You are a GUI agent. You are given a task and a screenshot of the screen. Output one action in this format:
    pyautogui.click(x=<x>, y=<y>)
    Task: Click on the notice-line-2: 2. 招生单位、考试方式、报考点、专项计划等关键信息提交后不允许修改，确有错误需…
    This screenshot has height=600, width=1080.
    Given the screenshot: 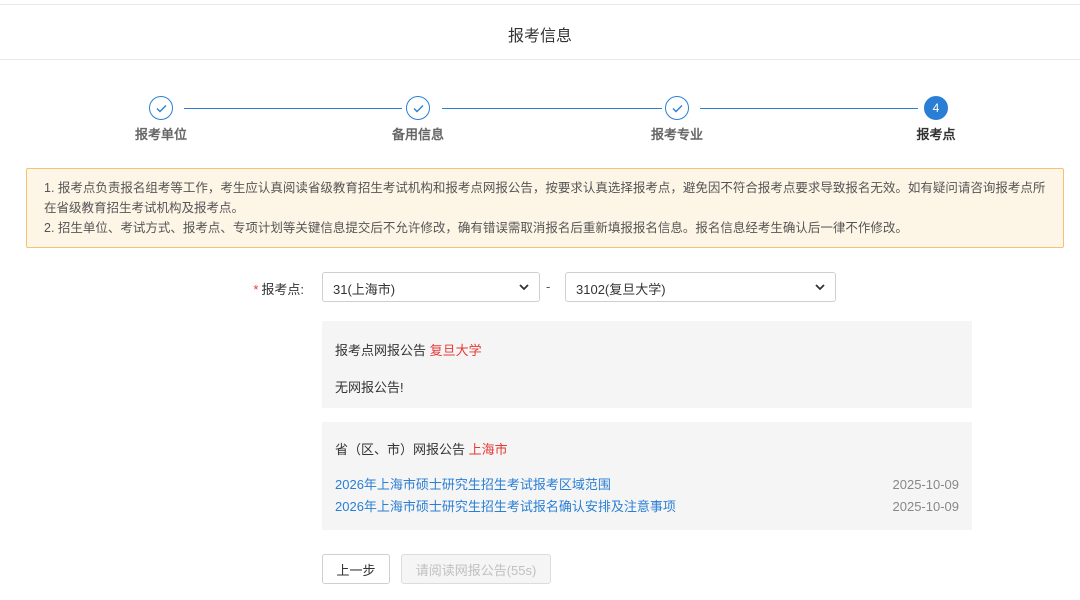 What is the action you would take?
    pyautogui.click(x=476, y=228)
    